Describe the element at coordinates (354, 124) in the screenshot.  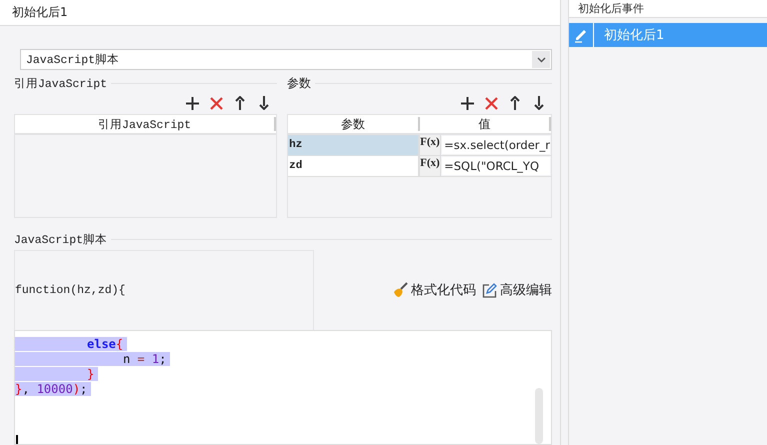
I see `column-header: 参数` at that location.